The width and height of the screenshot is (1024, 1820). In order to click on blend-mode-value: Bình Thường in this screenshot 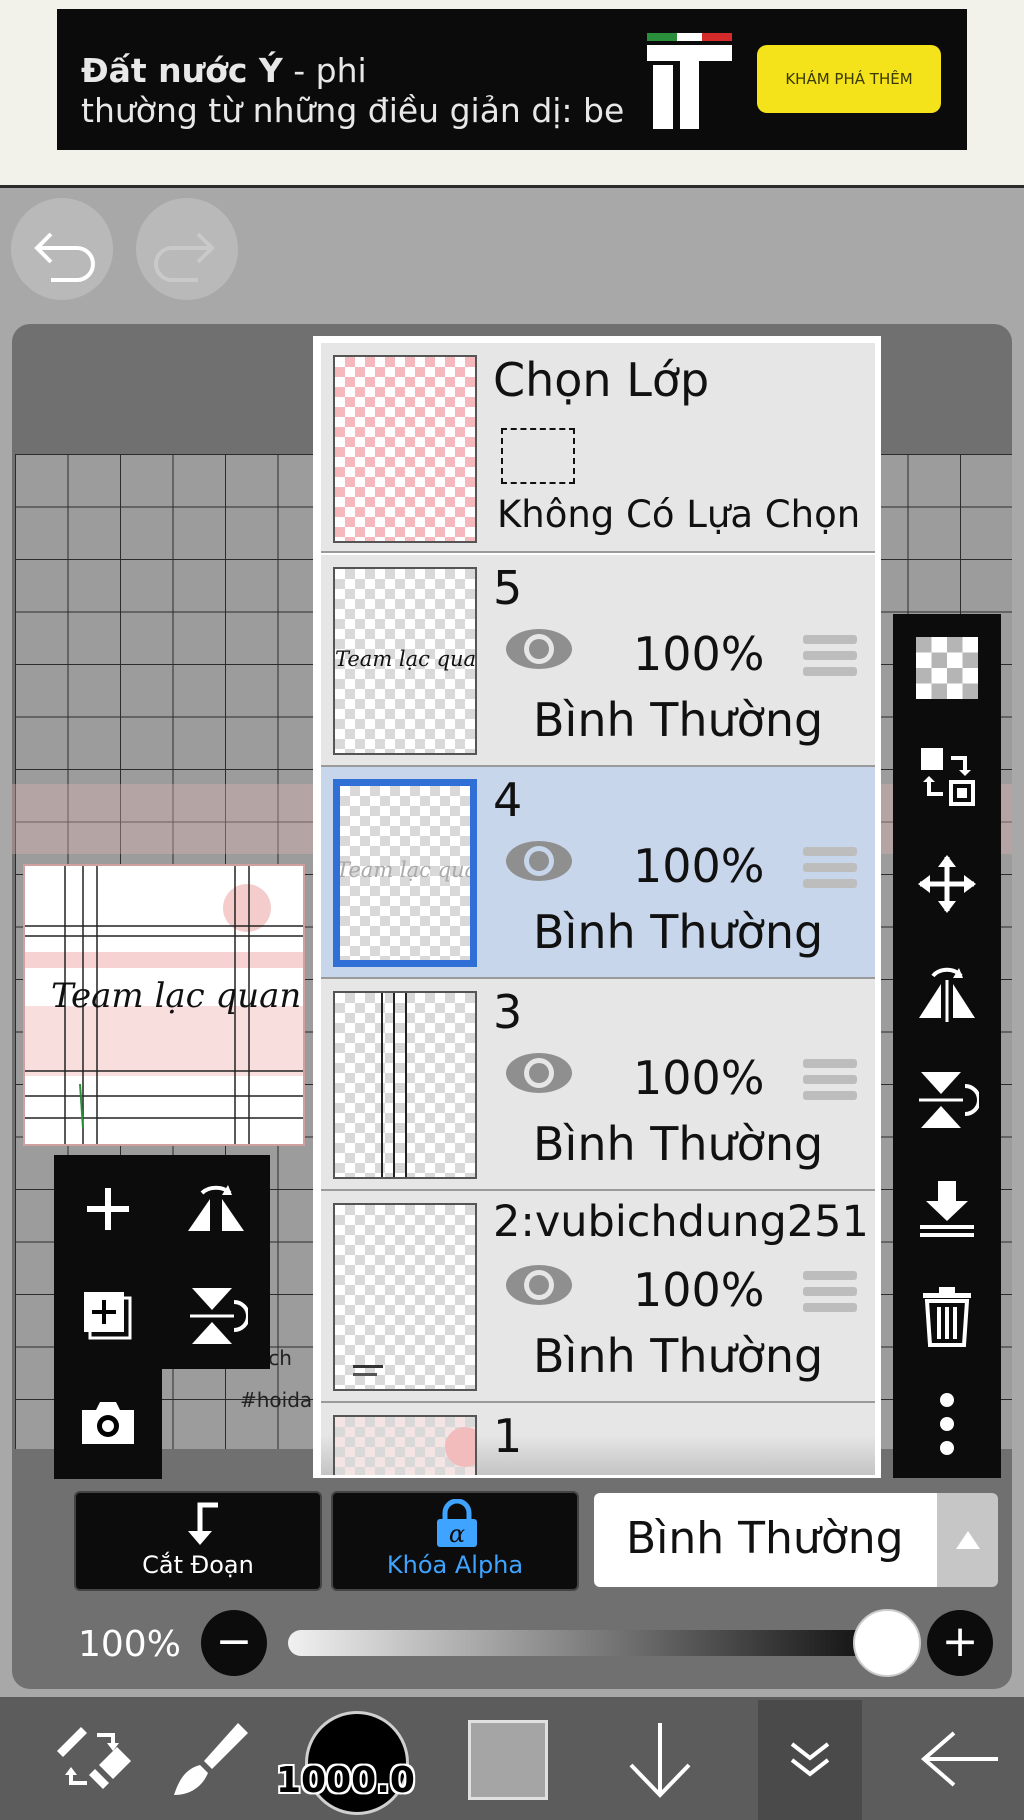, I will do `click(765, 1538)`.